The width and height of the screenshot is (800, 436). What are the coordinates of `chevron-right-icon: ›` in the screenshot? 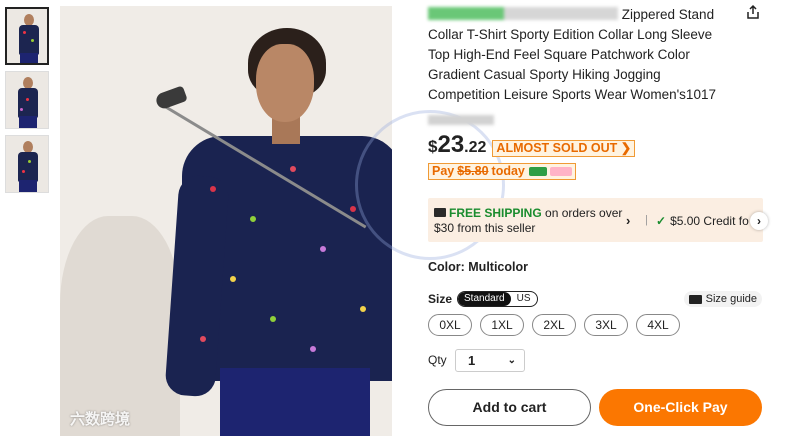 It's located at (628, 220).